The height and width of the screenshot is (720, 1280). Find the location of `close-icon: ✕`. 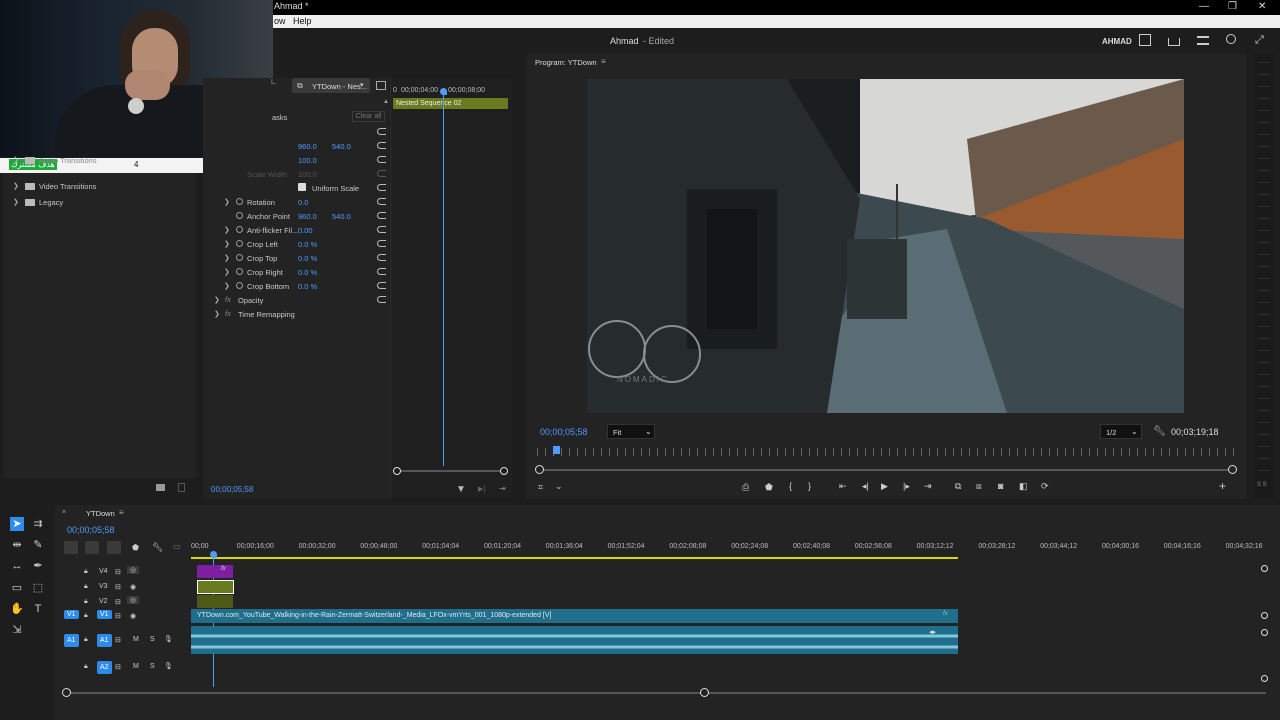

close-icon: ✕ is located at coordinates (1262, 6).